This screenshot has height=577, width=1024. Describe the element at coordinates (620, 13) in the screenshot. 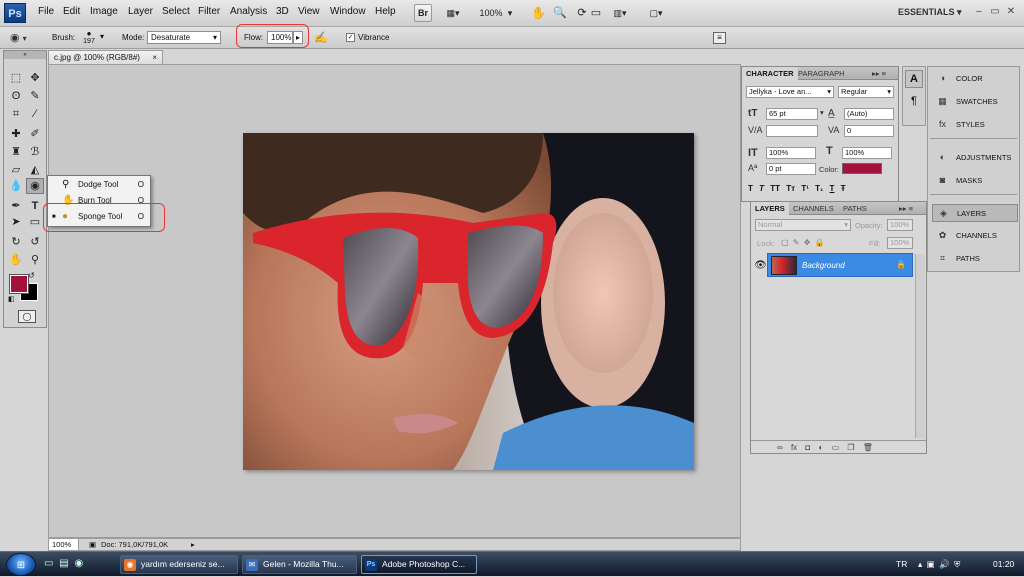

I see `arrange-documents-button: ▥▾` at that location.